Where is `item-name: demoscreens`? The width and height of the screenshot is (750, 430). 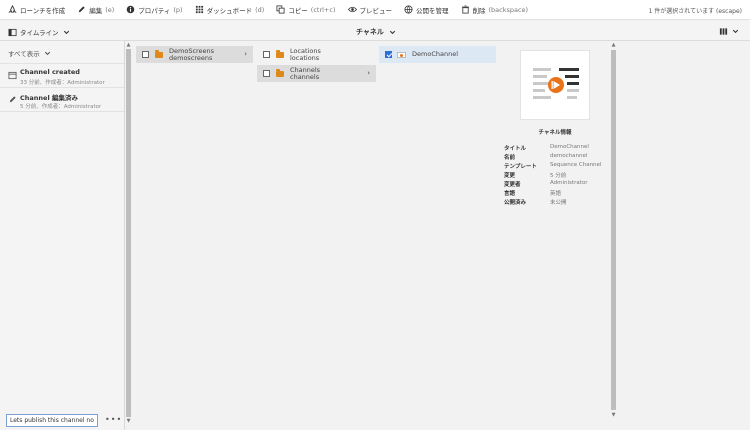 item-name: demoscreens is located at coordinates (191, 57).